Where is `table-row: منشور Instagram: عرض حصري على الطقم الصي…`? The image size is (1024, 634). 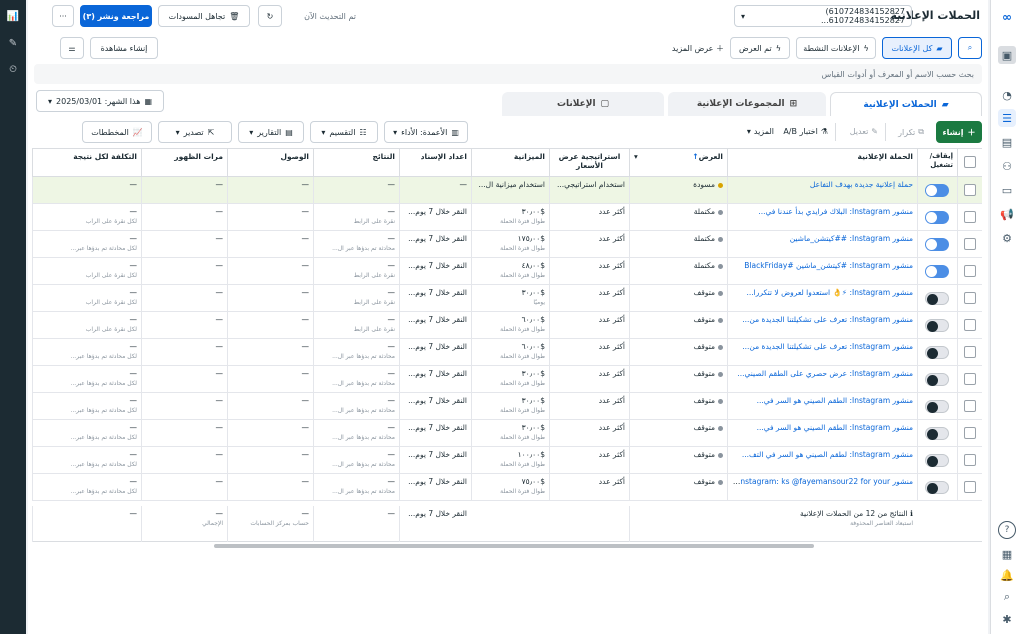
table-row: منشور Instagram: عرض حصري على الطقم الصي… is located at coordinates (507, 379).